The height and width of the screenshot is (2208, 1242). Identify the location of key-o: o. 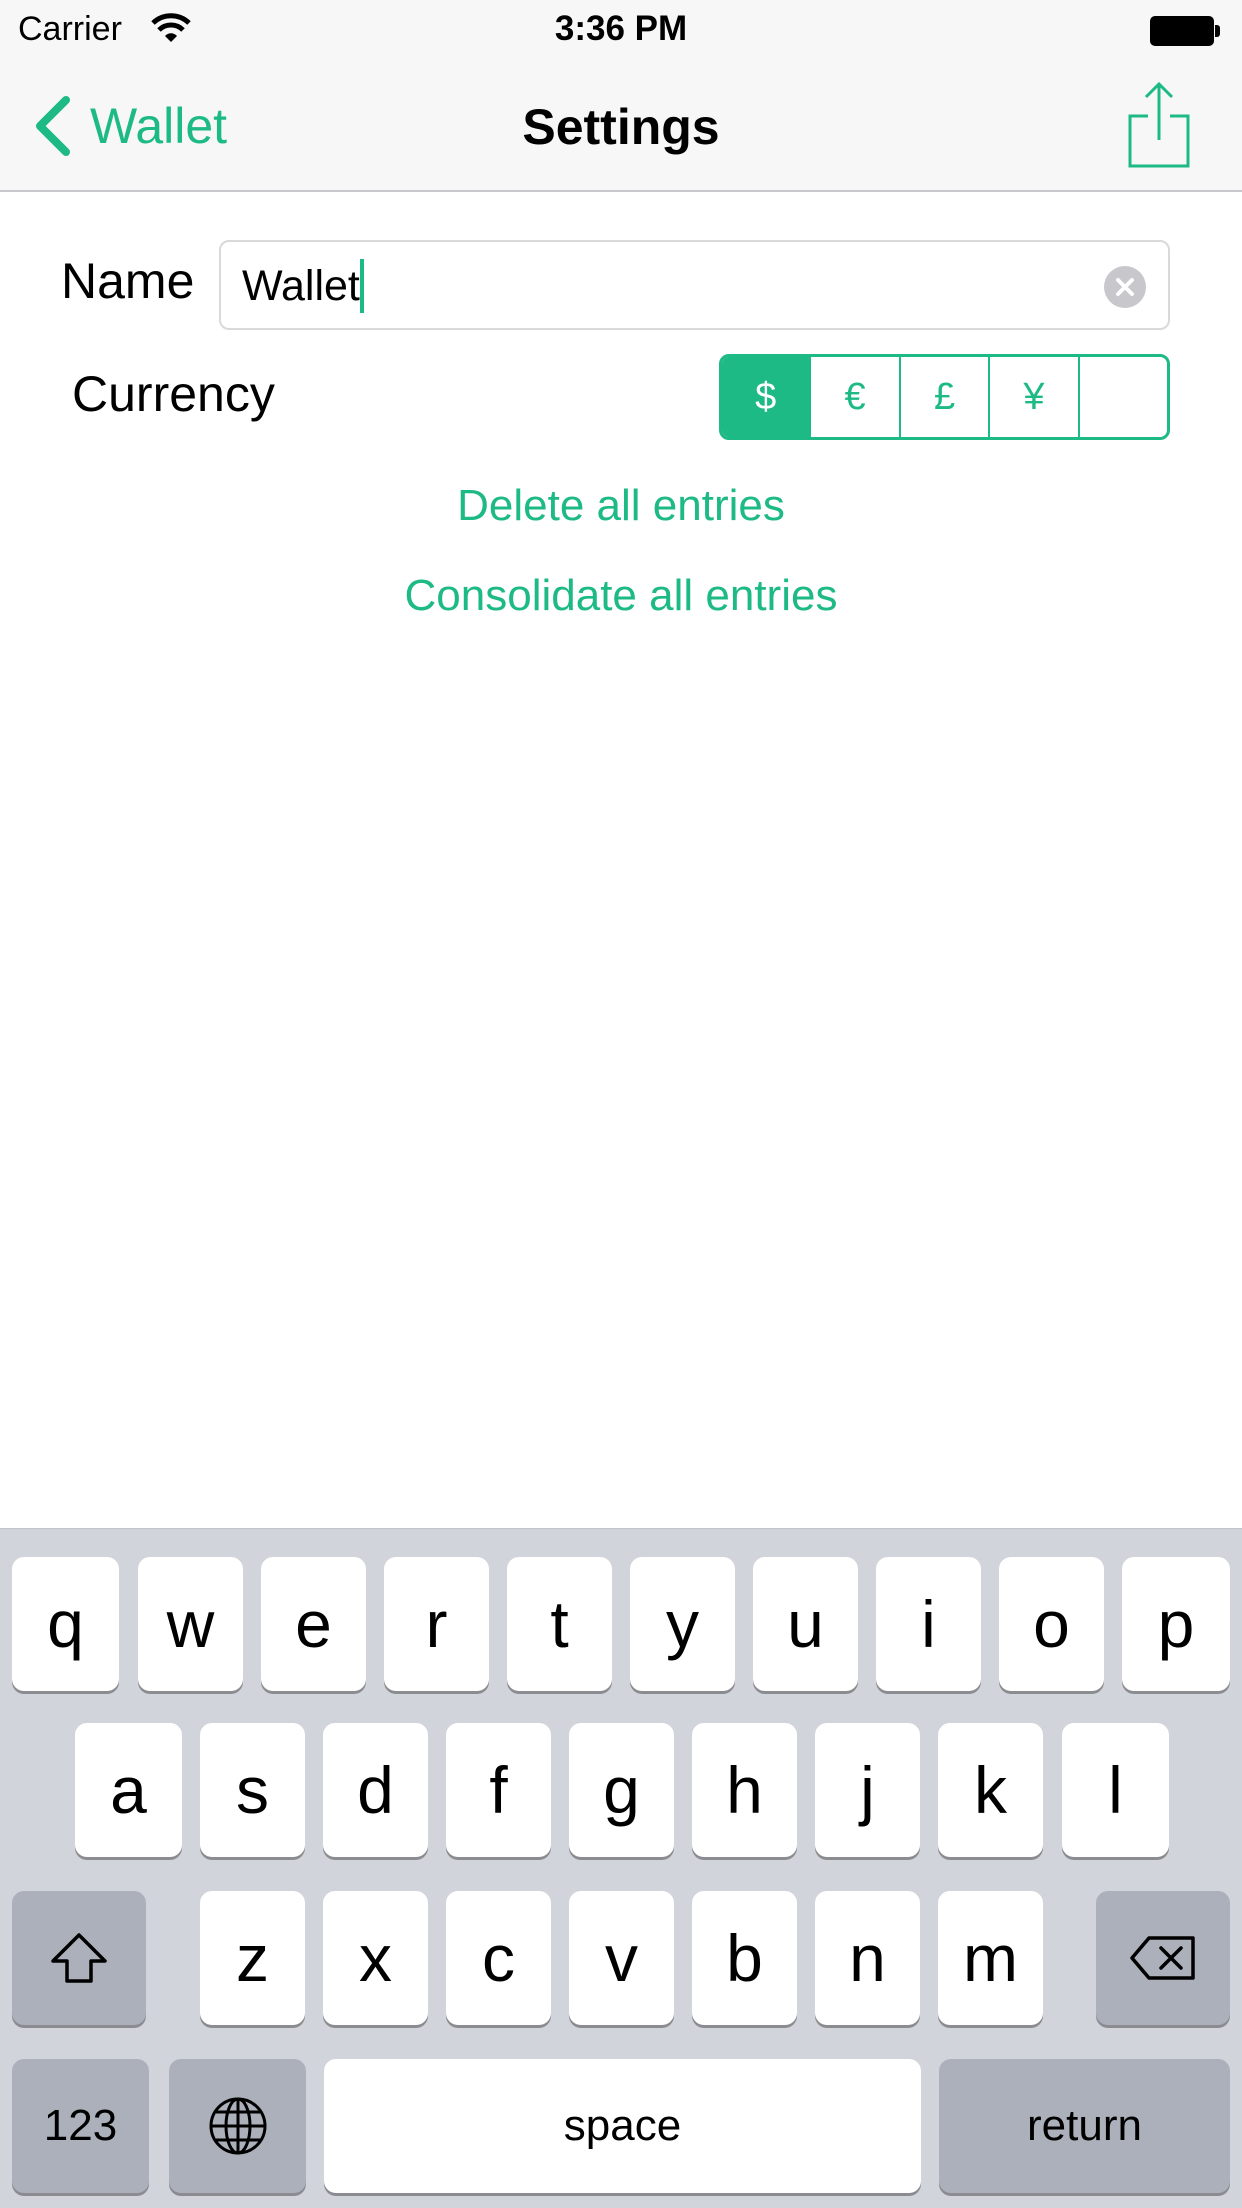
(1051, 1624).